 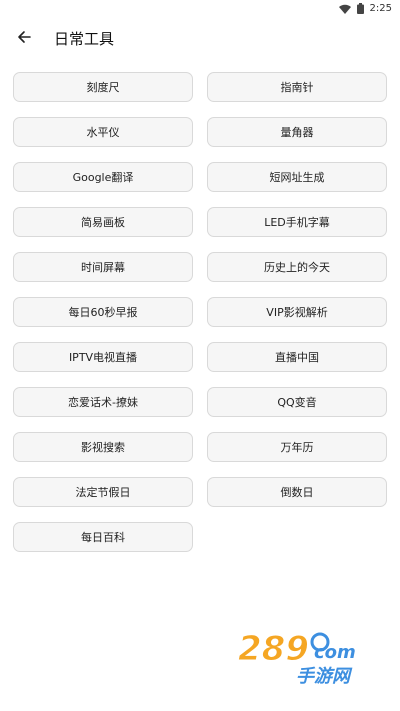 I want to click on tool-button-label: 恋爱话术-撩妹, so click(x=103, y=402).